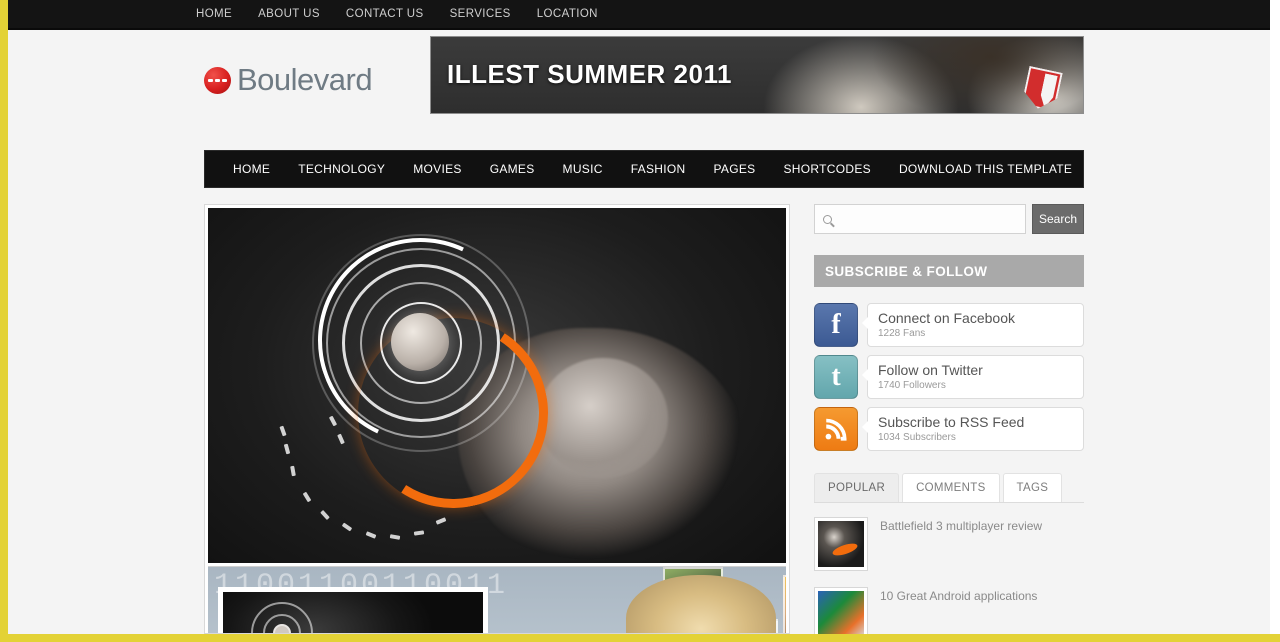 This screenshot has width=1280, height=642. Describe the element at coordinates (353, 610) in the screenshot. I see `slider-inner-screenshot` at that location.